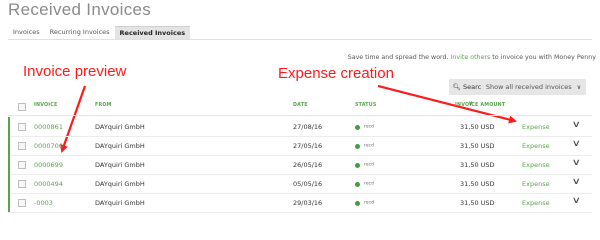  What do you see at coordinates (103, 105) in the screenshot?
I see `header-from: FROM` at bounding box center [103, 105].